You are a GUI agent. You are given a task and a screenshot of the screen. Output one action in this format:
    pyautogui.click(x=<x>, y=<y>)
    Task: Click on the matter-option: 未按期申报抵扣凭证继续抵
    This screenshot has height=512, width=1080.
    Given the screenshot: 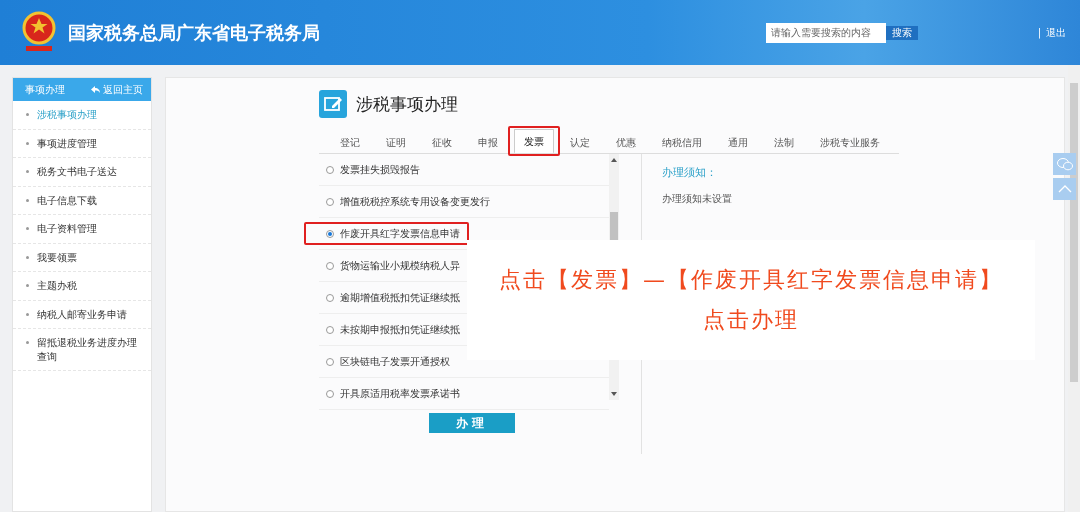 What is the action you would take?
    pyautogui.click(x=400, y=329)
    